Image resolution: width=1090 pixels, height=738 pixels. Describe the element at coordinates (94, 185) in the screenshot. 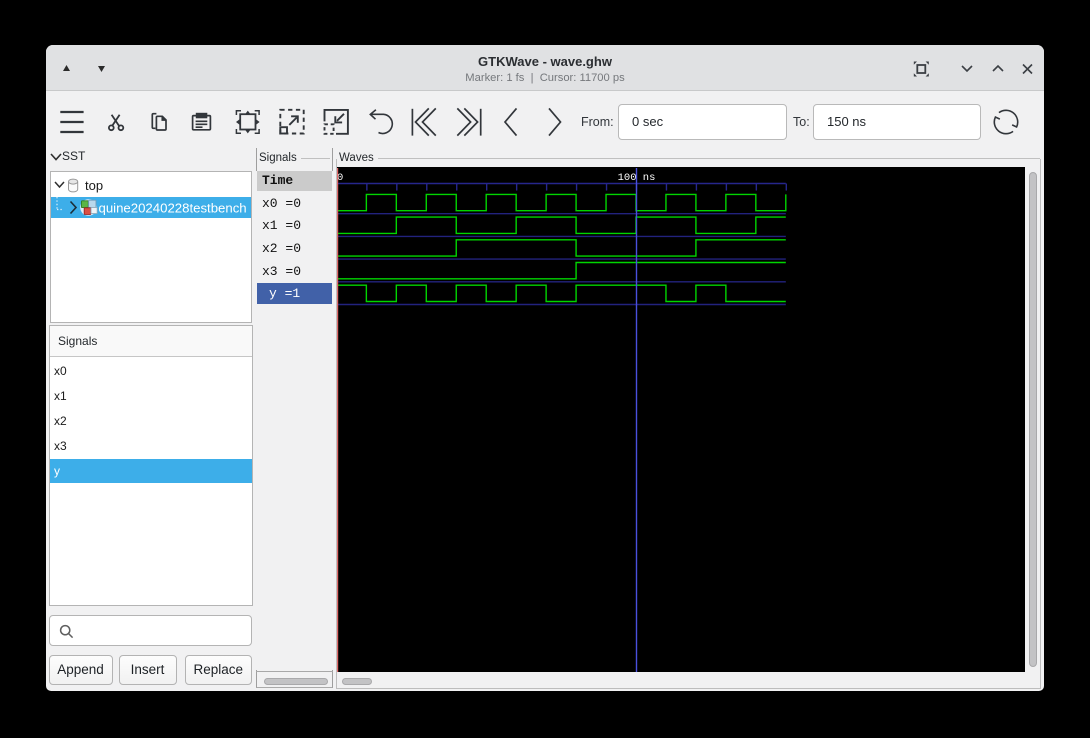

I see `svg-text: top` at that location.